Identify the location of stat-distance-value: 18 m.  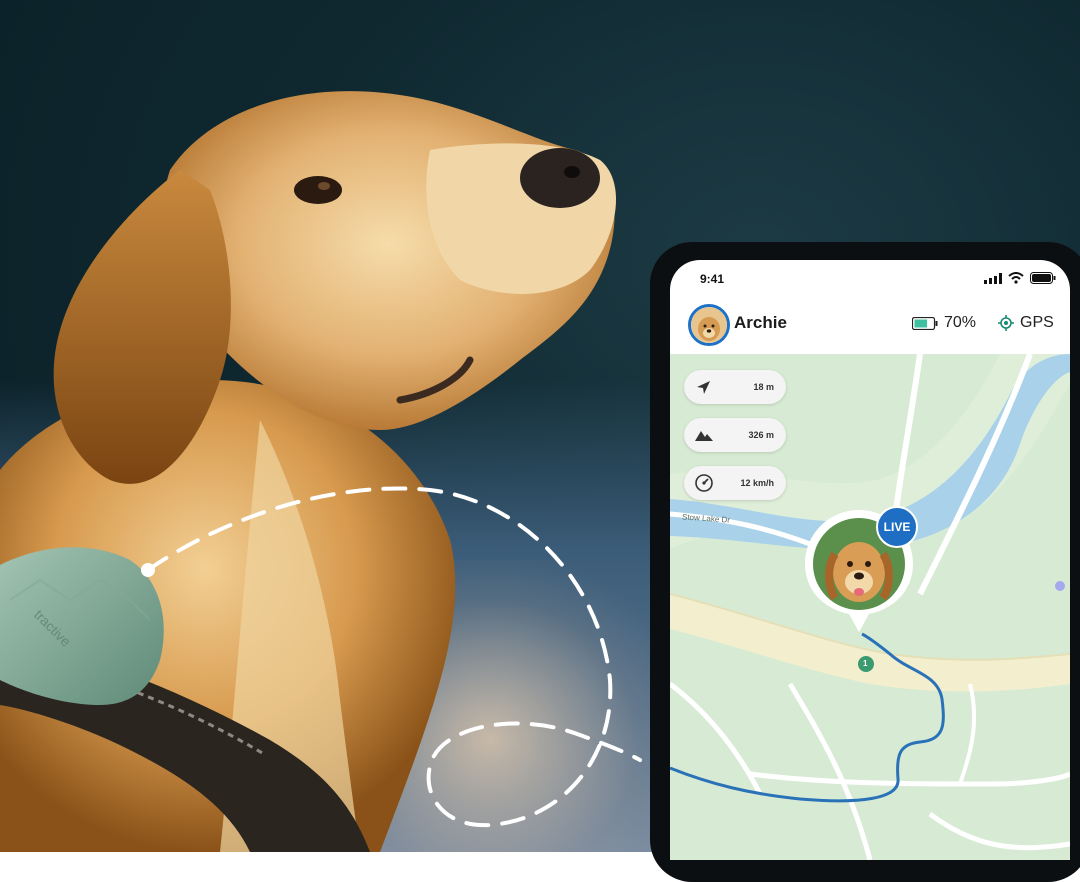
(763, 387).